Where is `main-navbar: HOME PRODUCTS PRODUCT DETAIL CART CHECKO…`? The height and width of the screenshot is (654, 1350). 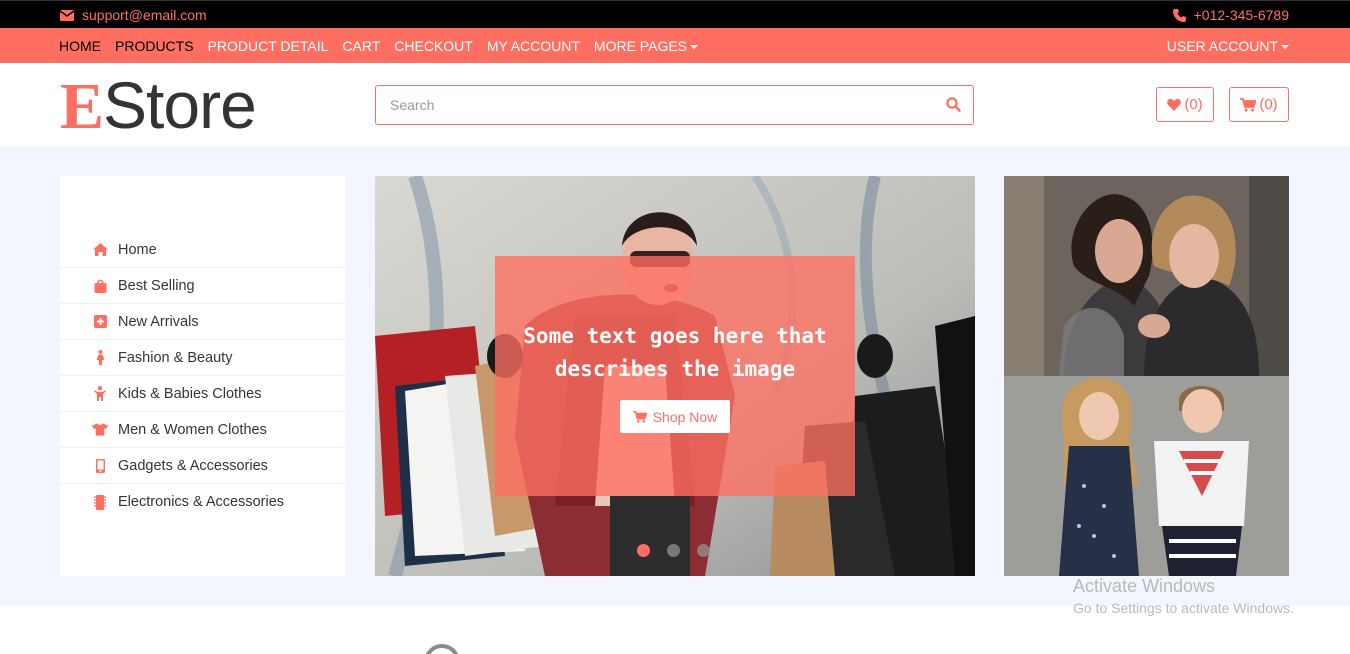 main-navbar: HOME PRODUCTS PRODUCT DETAIL CART CHECKO… is located at coordinates (675, 45).